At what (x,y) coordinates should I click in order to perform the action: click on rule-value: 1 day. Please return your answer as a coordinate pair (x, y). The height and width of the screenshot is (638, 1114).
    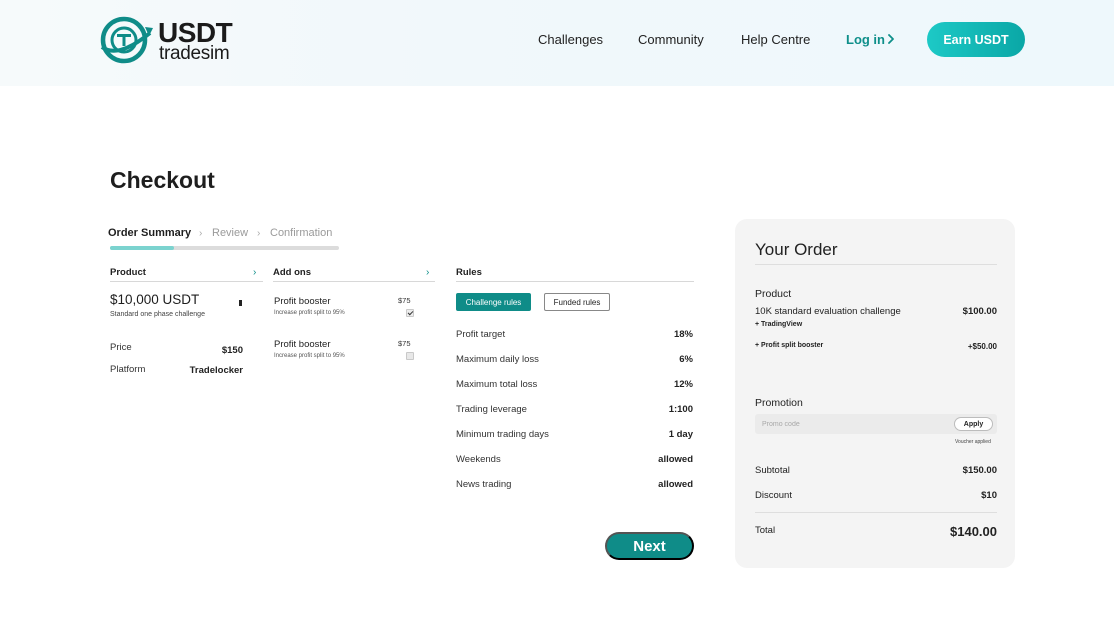
    Looking at the image, I should click on (680, 434).